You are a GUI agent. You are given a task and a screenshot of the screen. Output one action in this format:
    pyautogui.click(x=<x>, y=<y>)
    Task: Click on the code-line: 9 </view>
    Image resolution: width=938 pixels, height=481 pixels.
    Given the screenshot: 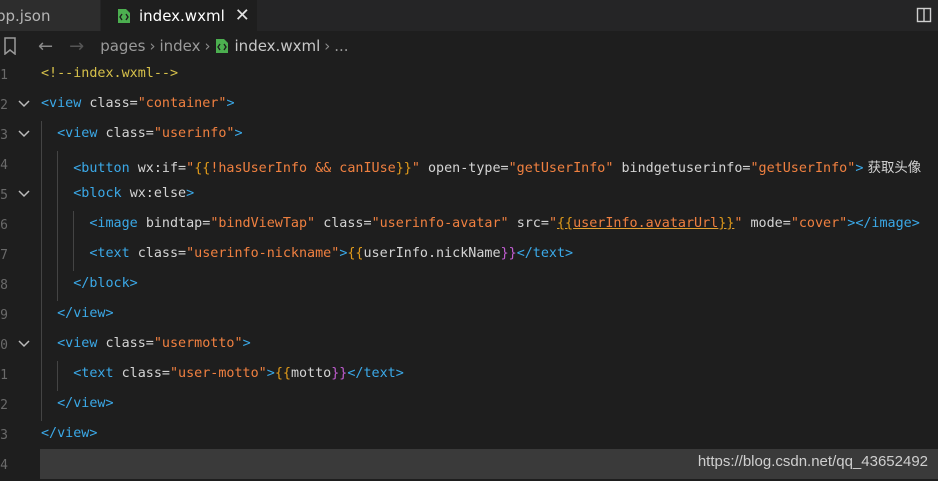 What is the action you would take?
    pyautogui.click(x=469, y=316)
    